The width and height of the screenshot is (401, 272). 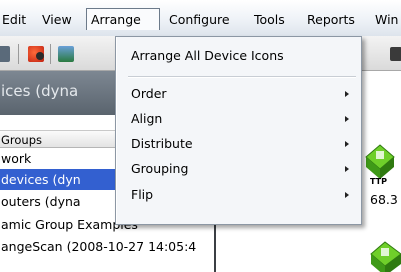 What do you see at coordinates (149, 93) in the screenshot?
I see `menu-item-label: Order` at bounding box center [149, 93].